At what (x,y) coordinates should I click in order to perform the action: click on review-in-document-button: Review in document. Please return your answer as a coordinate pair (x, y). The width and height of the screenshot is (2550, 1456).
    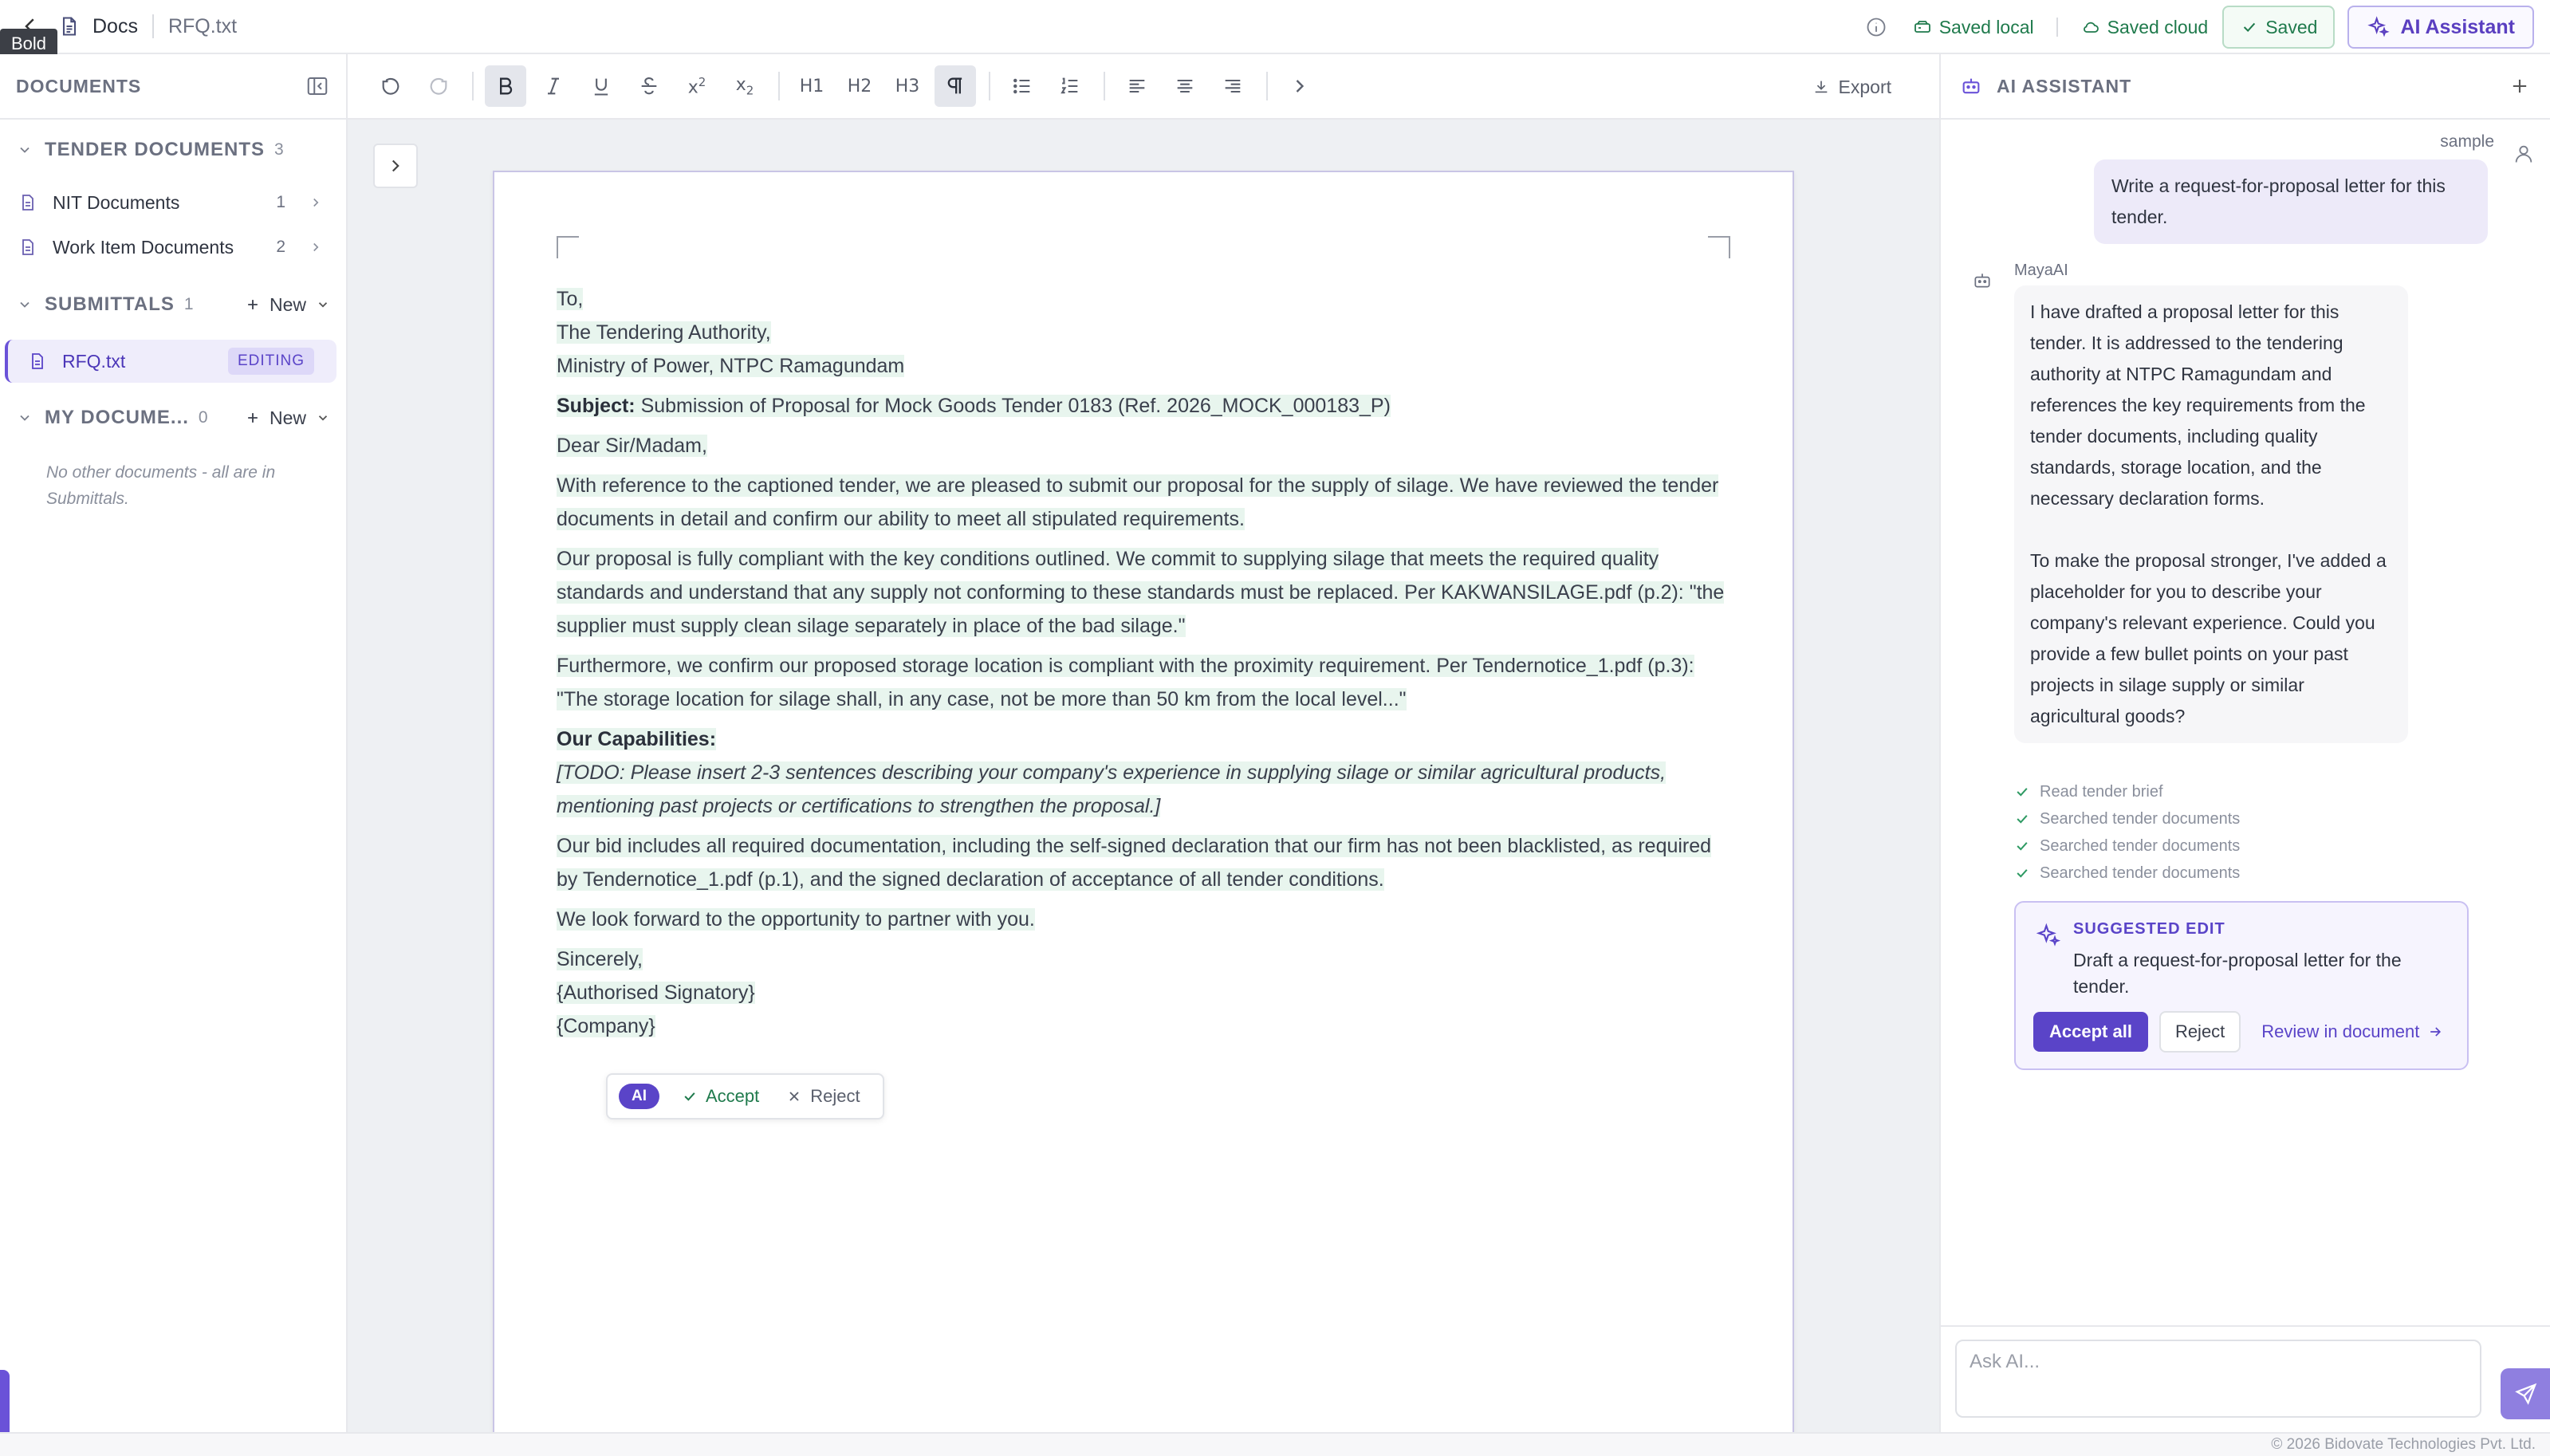
    Looking at the image, I should click on (2352, 1031).